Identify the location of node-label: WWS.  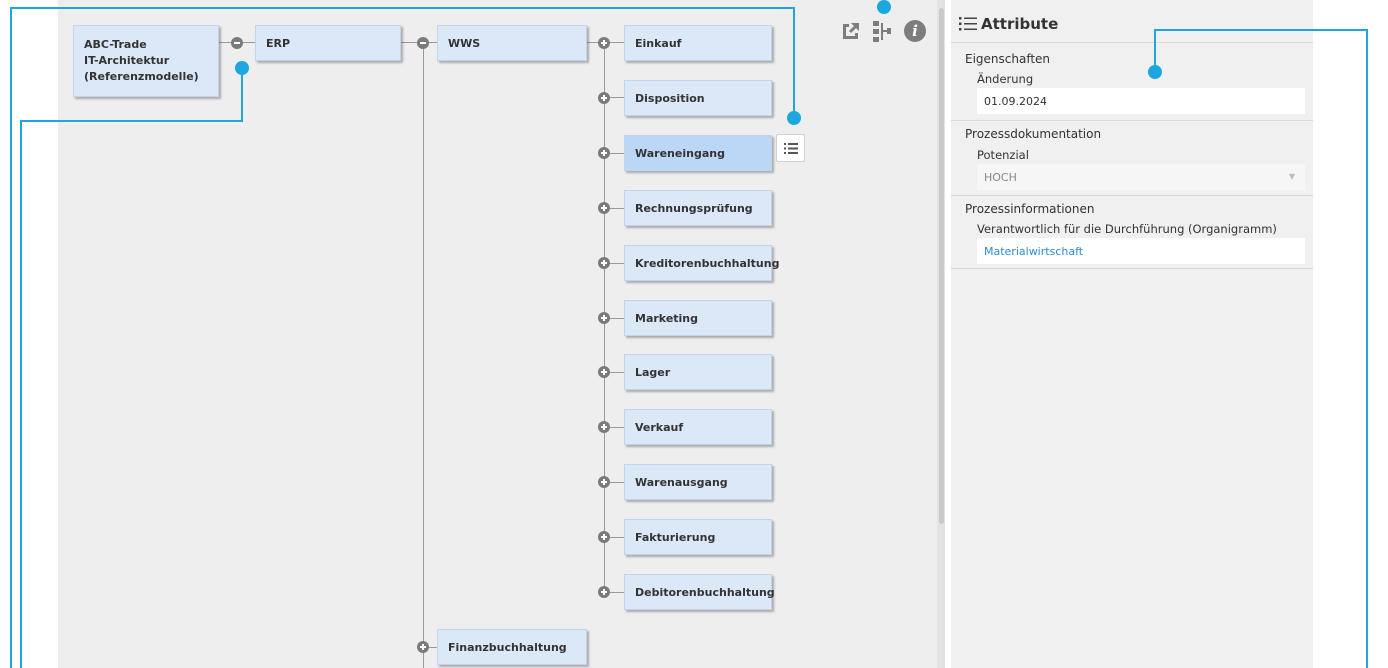
(464, 43).